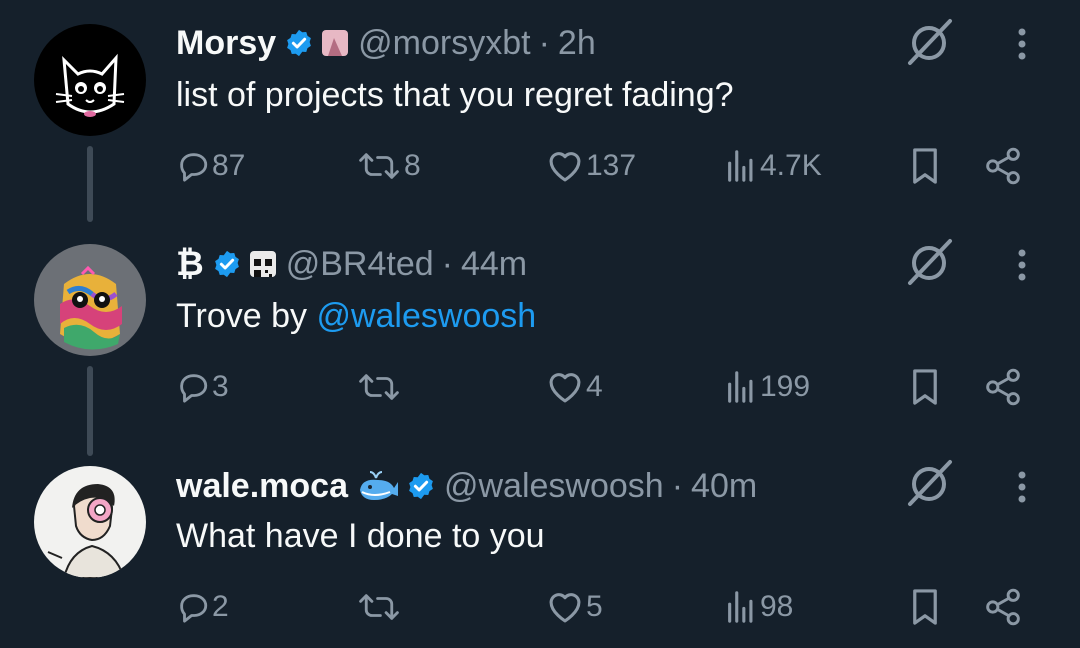  Describe the element at coordinates (554, 486) in the screenshot. I see `handle: @waleswoosh` at that location.